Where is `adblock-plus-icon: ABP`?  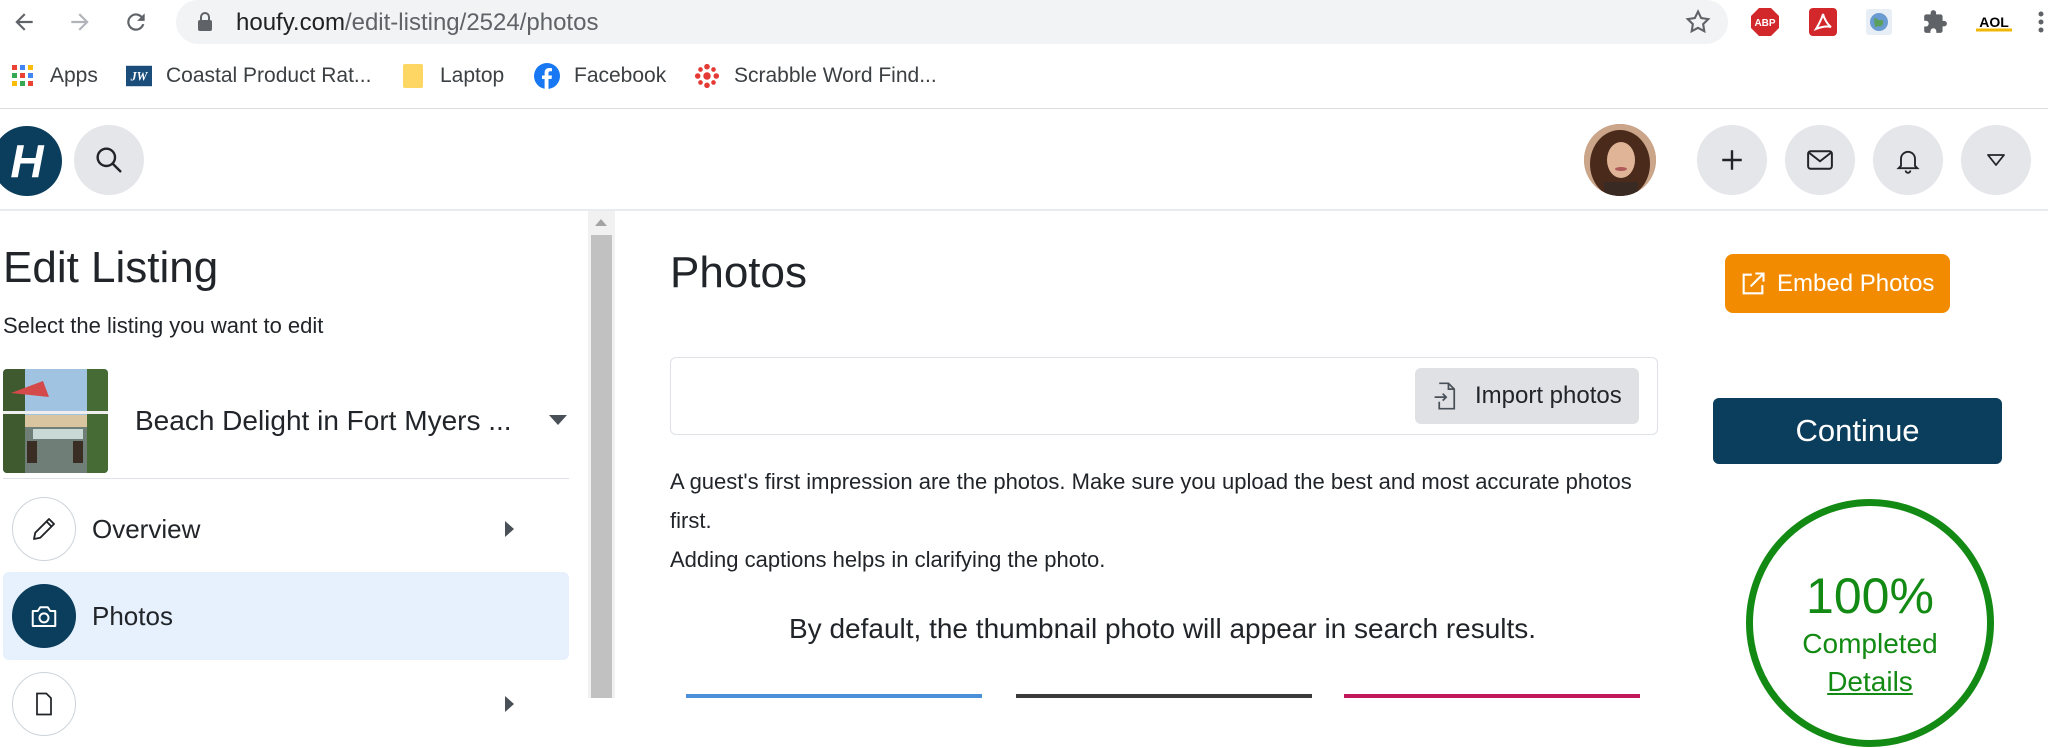 adblock-plus-icon: ABP is located at coordinates (1765, 22).